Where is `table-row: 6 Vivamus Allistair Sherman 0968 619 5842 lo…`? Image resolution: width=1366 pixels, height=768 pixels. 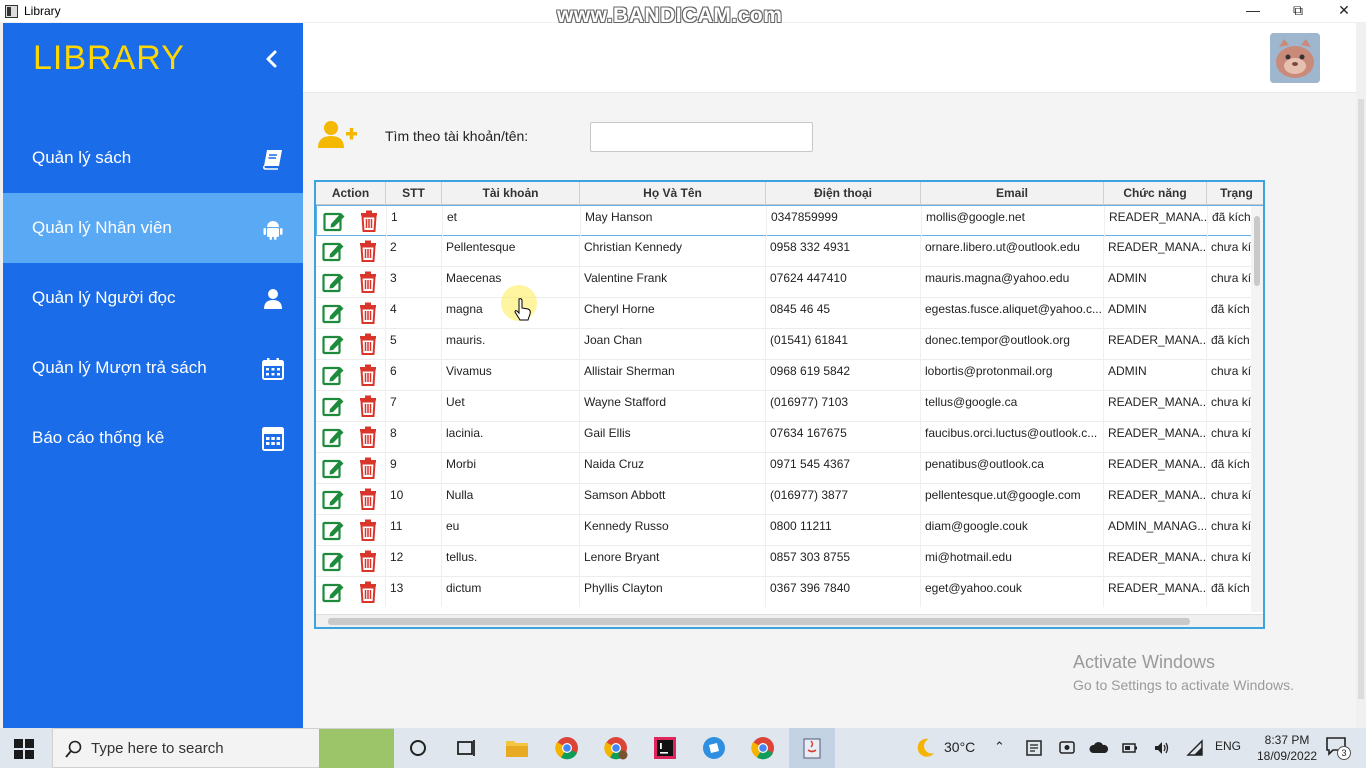
table-row: 6 Vivamus Allistair Sherman 0968 619 5842 lo… is located at coordinates (789, 375).